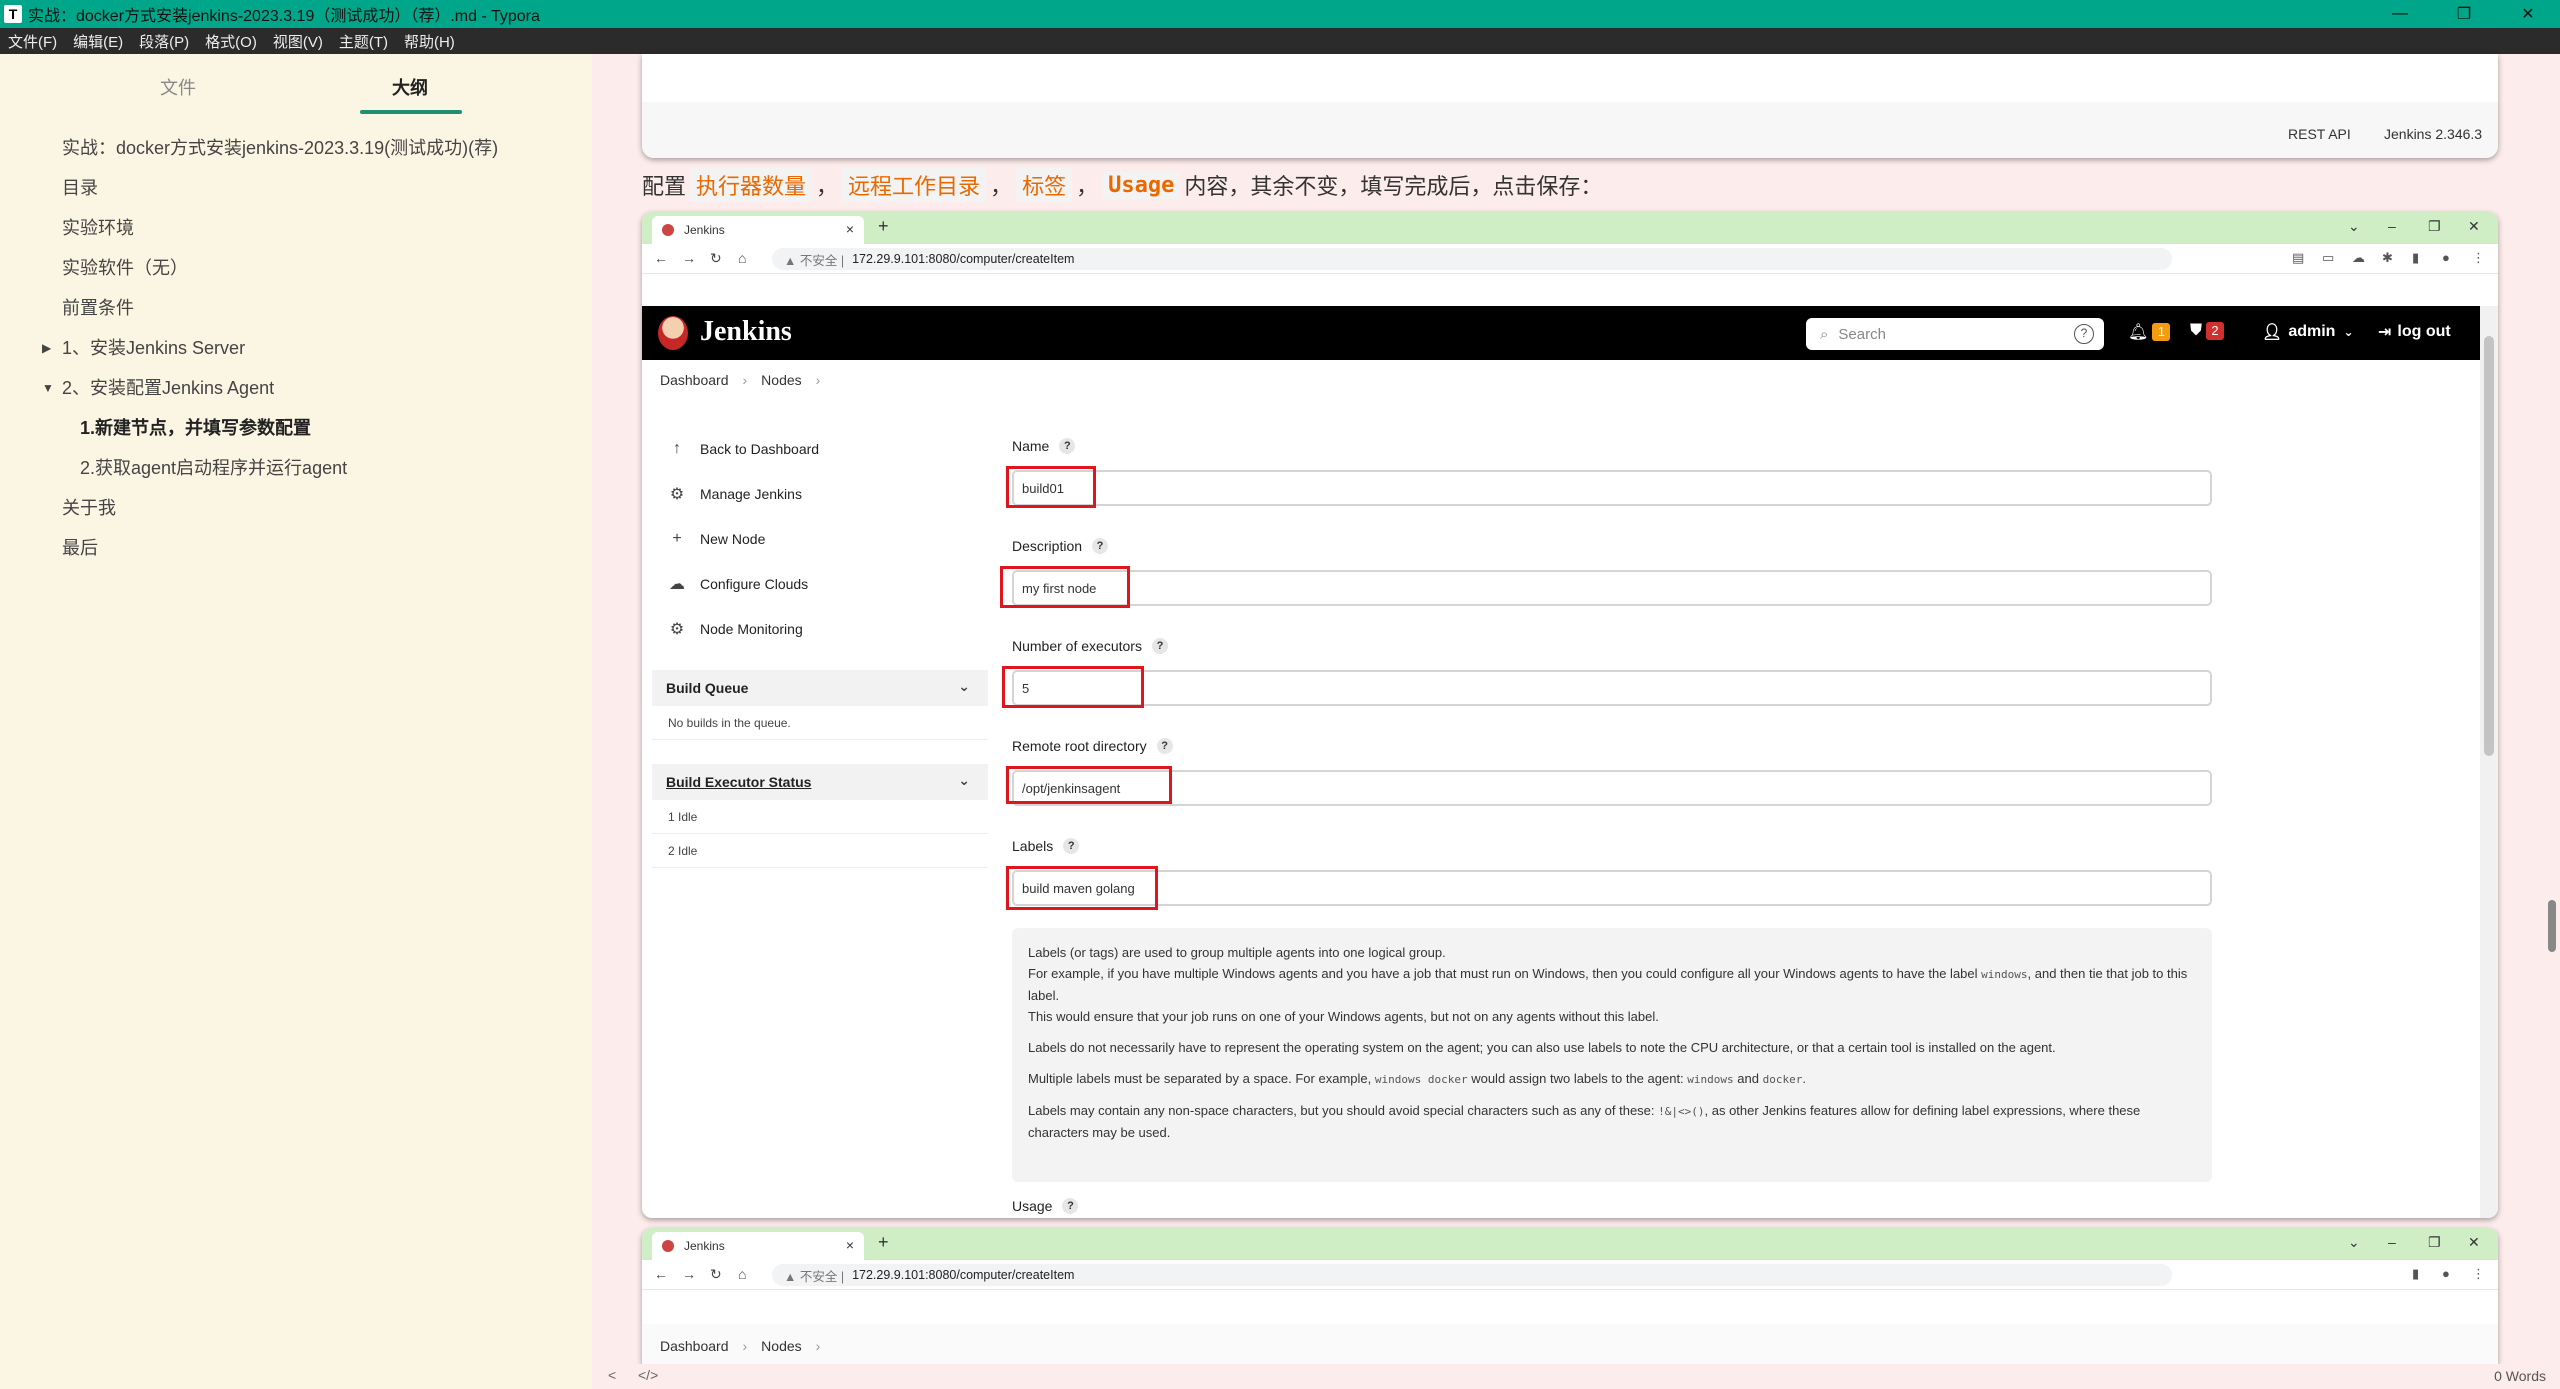  I want to click on user-name: admin, so click(2312, 331).